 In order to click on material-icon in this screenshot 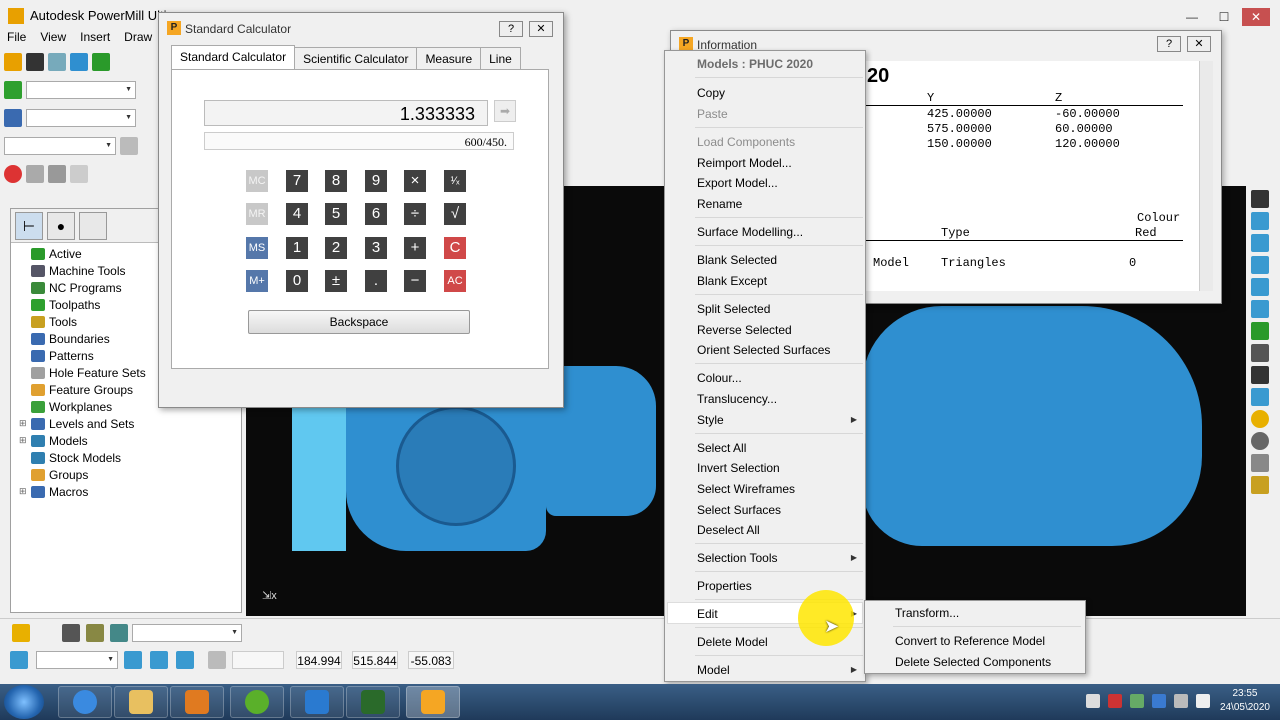, I will do `click(1260, 419)`.